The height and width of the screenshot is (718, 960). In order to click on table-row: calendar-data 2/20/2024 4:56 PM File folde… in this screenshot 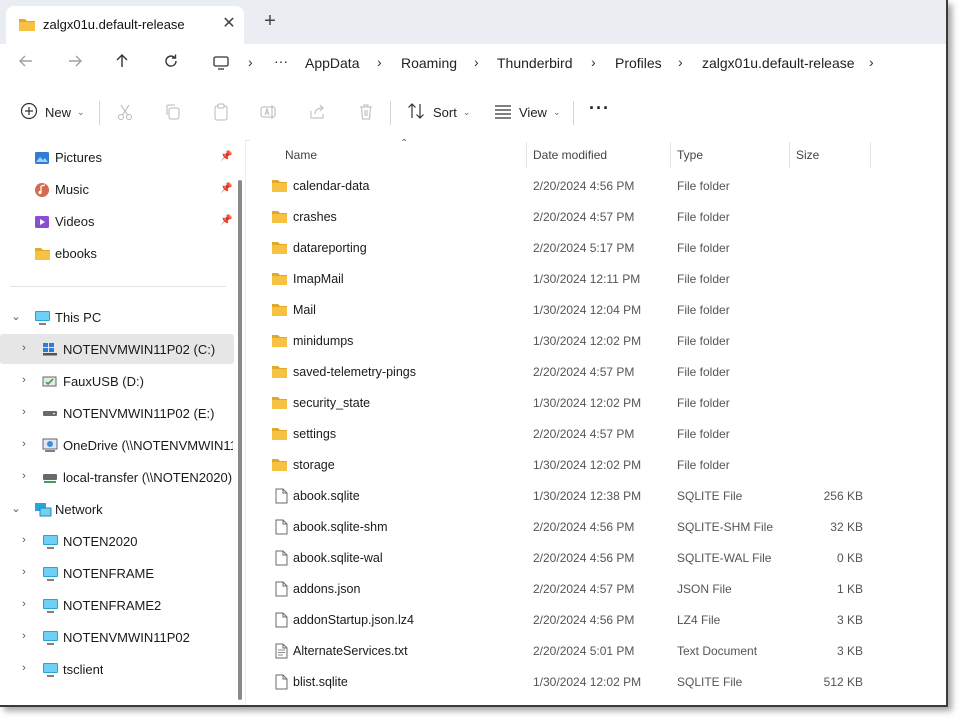, I will do `click(598, 186)`.